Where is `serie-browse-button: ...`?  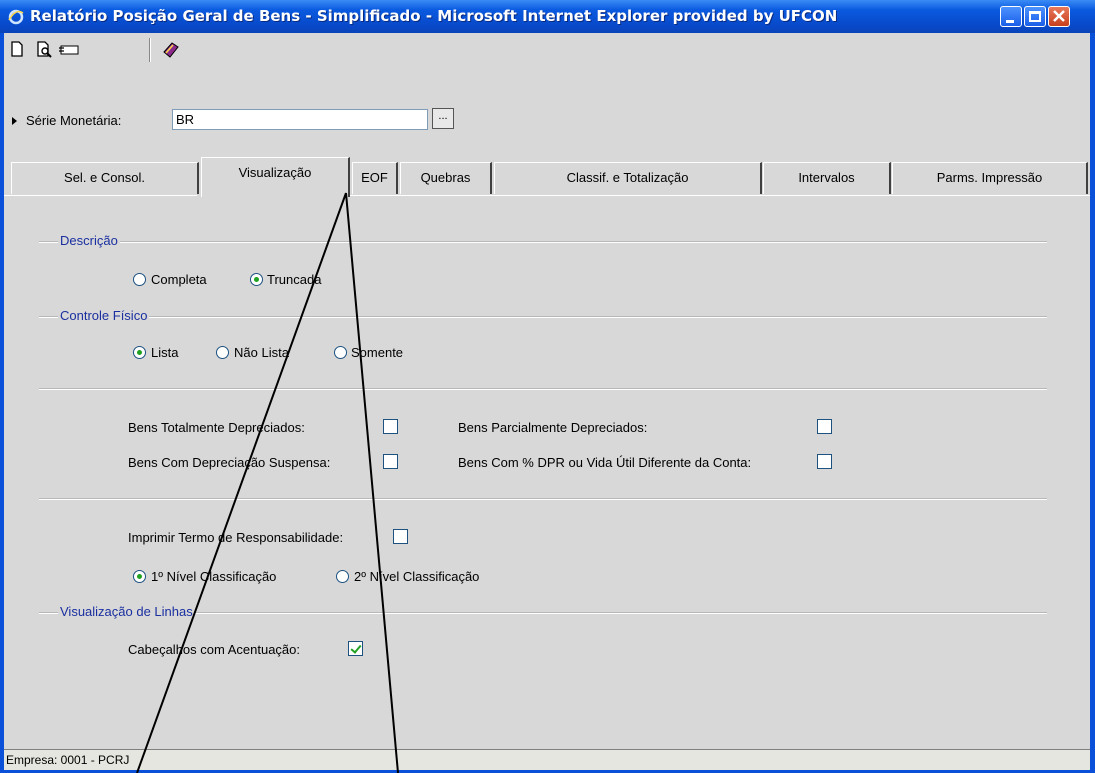
serie-browse-button: ... is located at coordinates (443, 118).